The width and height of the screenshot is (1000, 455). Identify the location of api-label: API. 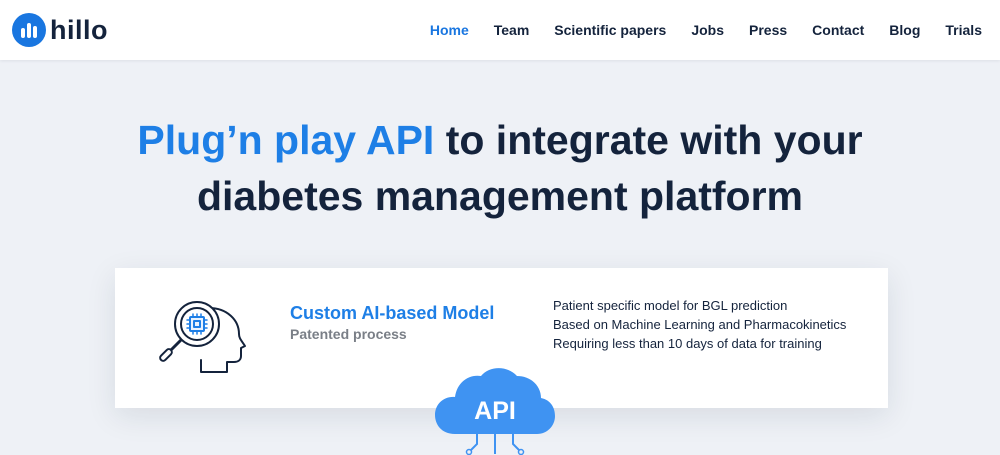
(495, 411).